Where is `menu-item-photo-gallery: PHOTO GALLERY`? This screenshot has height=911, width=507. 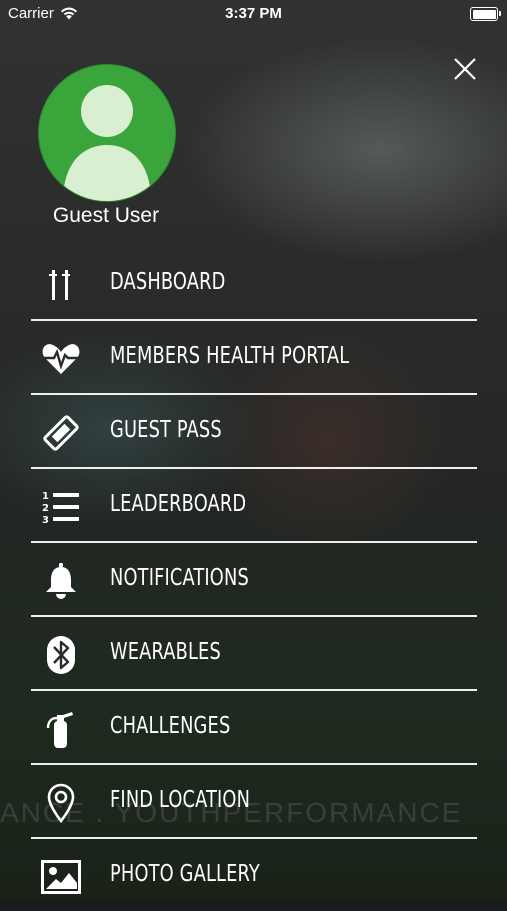
menu-item-photo-gallery: PHOTO GALLERY is located at coordinates (254, 875).